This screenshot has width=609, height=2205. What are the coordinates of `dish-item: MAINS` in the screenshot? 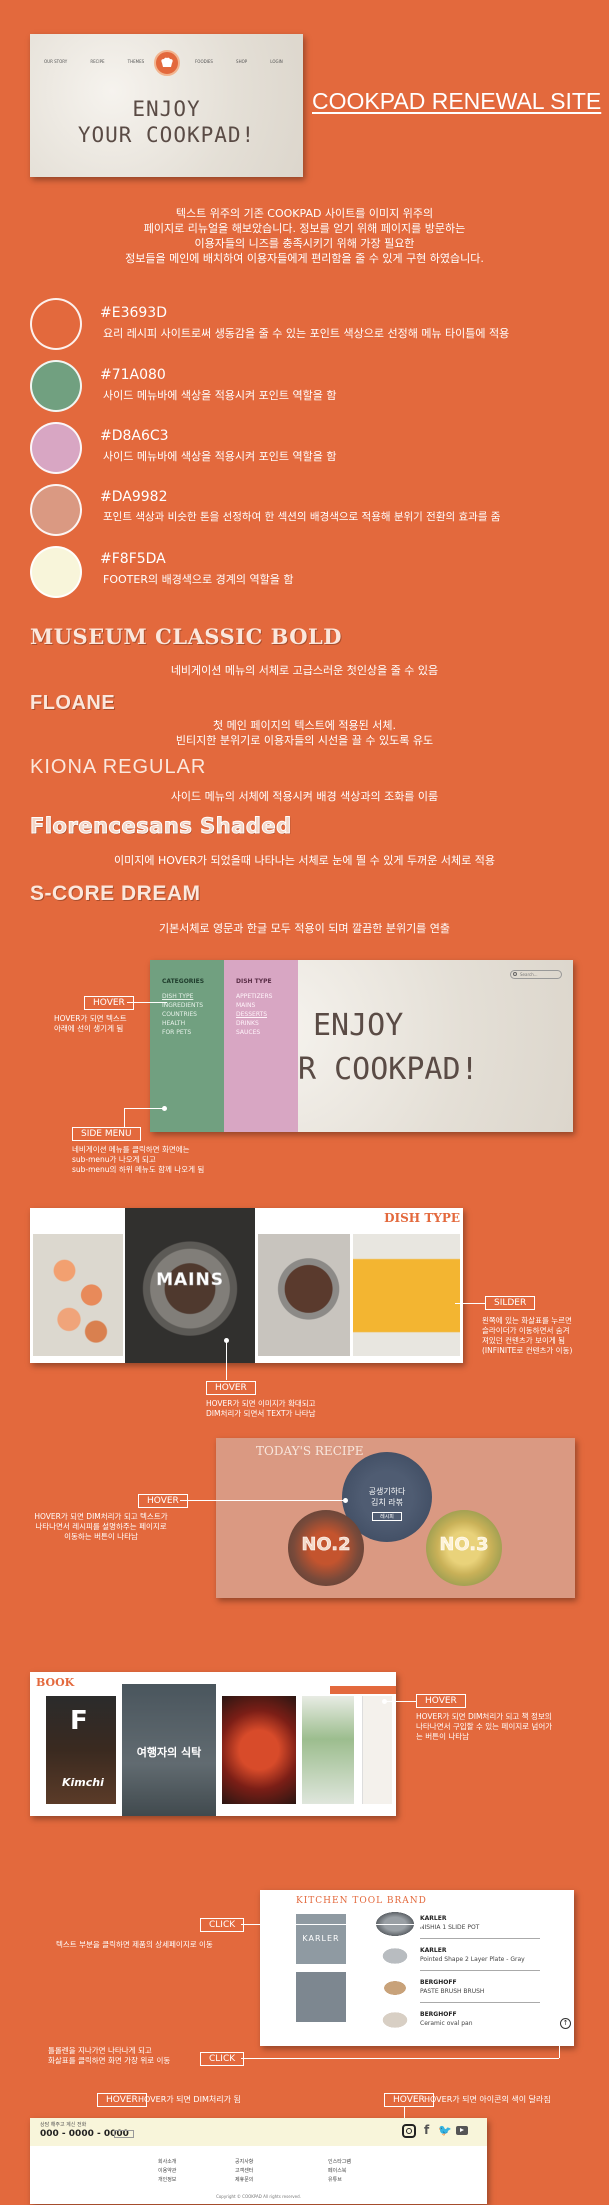 It's located at (267, 1005).